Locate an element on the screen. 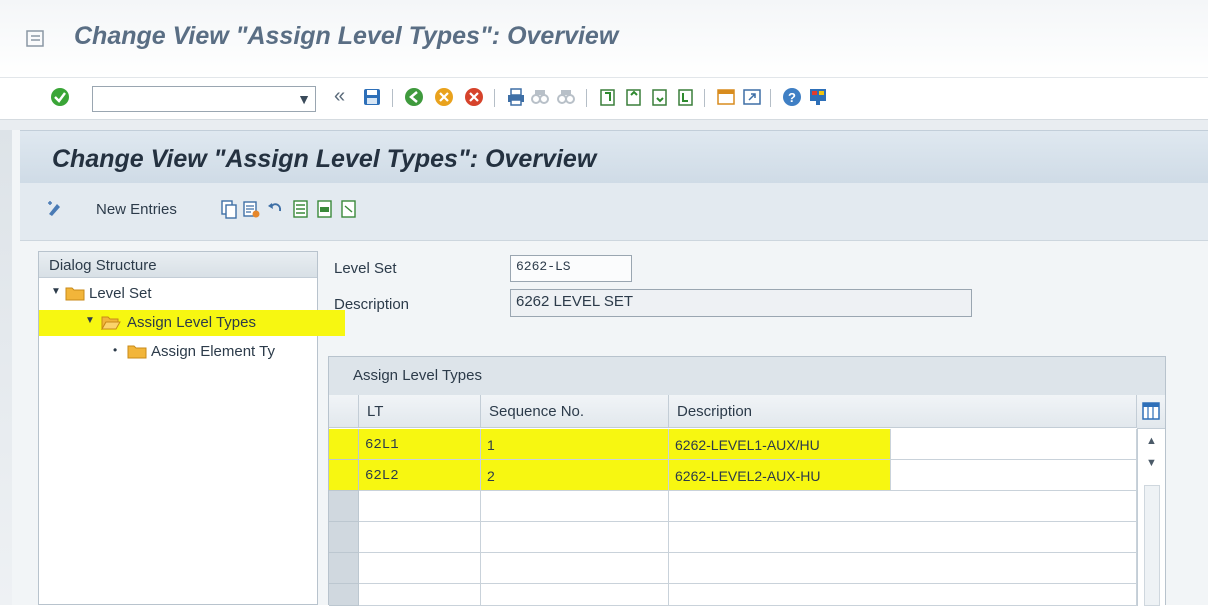 This screenshot has height=606, width=1208. standard-toolbar: ▼ « ? is located at coordinates (604, 99).